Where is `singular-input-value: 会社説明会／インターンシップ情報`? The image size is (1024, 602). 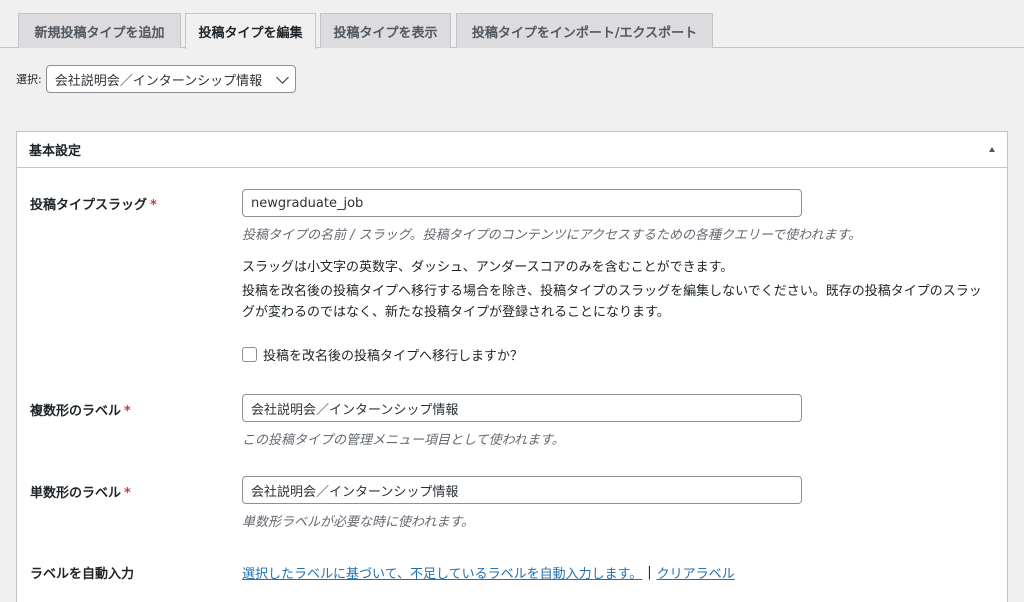 singular-input-value: 会社説明会／インターンシップ情報 is located at coordinates (355, 492).